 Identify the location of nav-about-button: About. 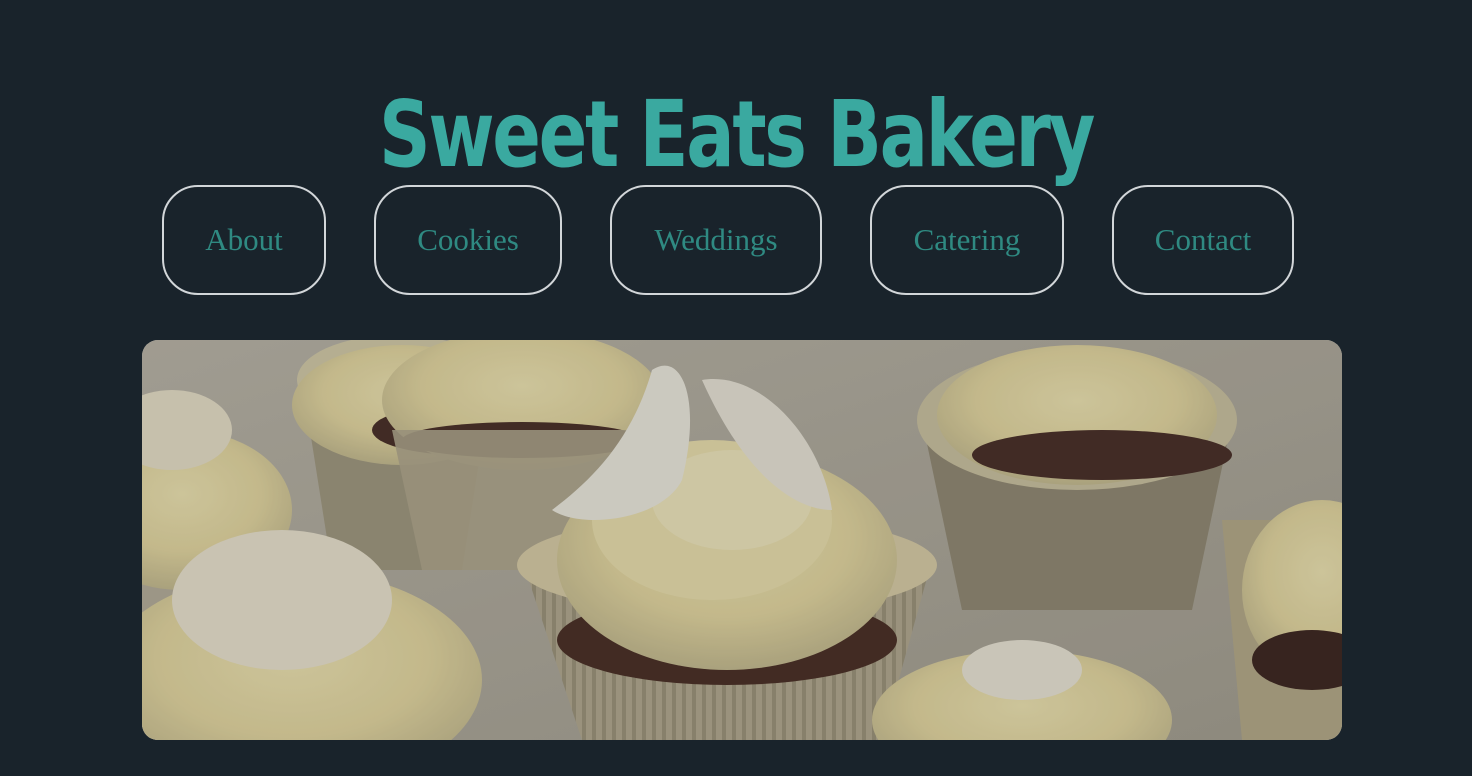
(244, 240).